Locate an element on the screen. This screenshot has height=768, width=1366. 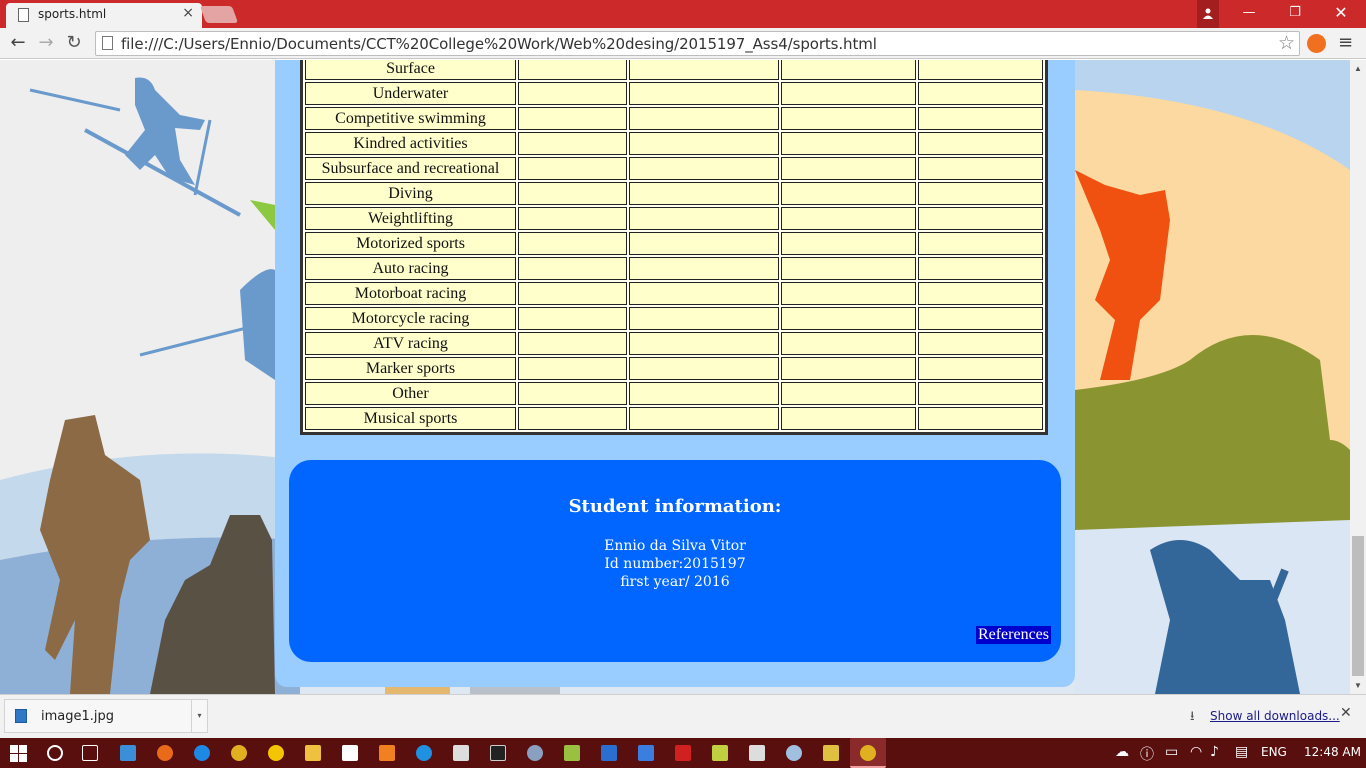
chrome-taskbar-active is located at coordinates (868, 753).